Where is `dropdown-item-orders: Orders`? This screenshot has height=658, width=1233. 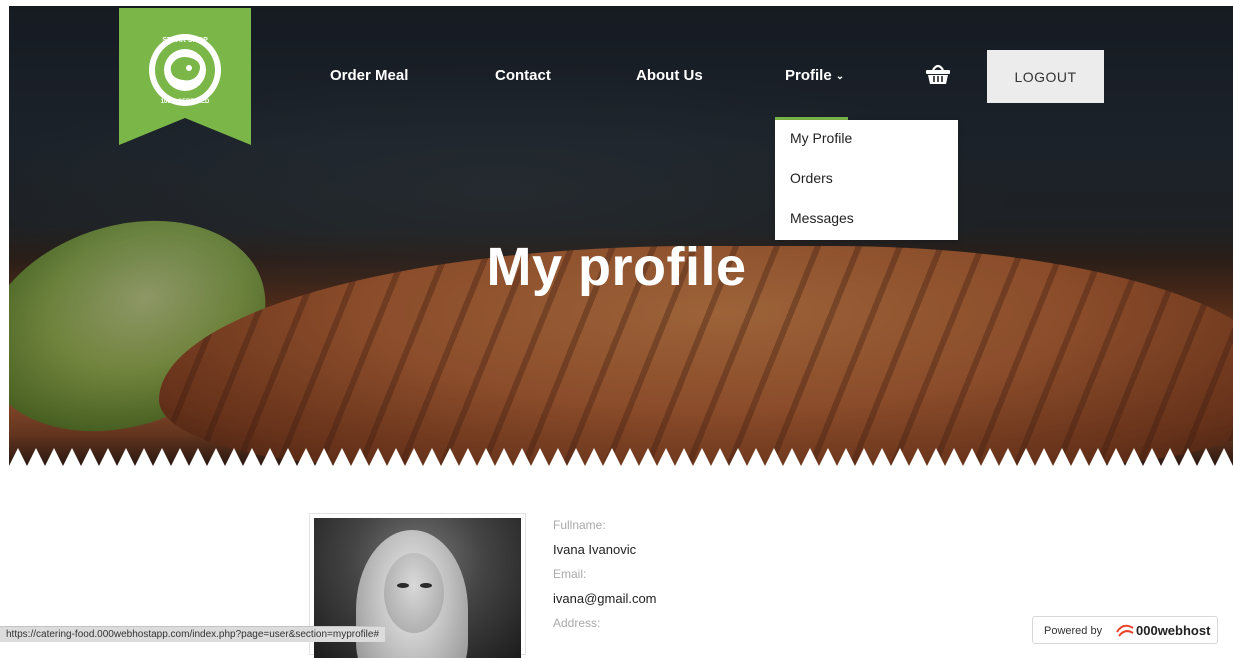
dropdown-item-orders: Orders is located at coordinates (811, 178).